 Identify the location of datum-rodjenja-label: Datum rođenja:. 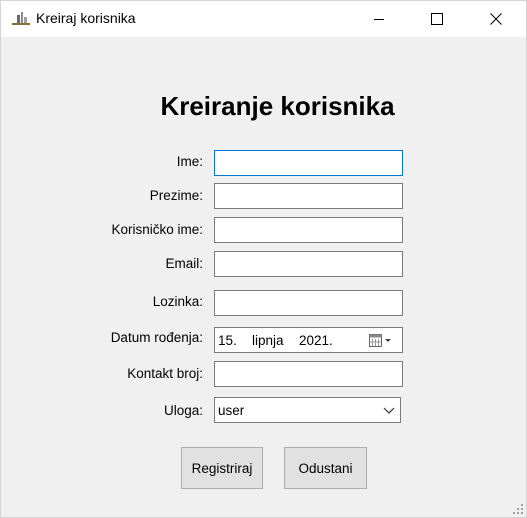
(156, 337).